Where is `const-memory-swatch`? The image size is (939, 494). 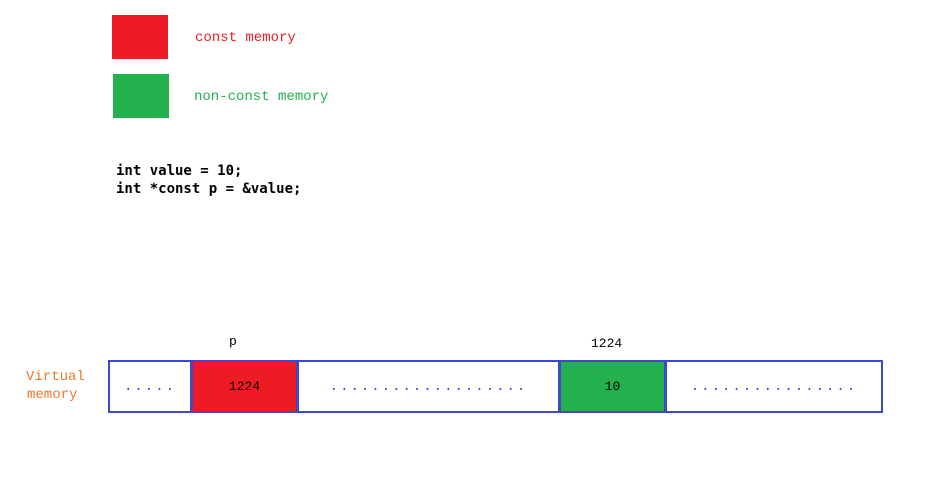
const-memory-swatch is located at coordinates (140, 37).